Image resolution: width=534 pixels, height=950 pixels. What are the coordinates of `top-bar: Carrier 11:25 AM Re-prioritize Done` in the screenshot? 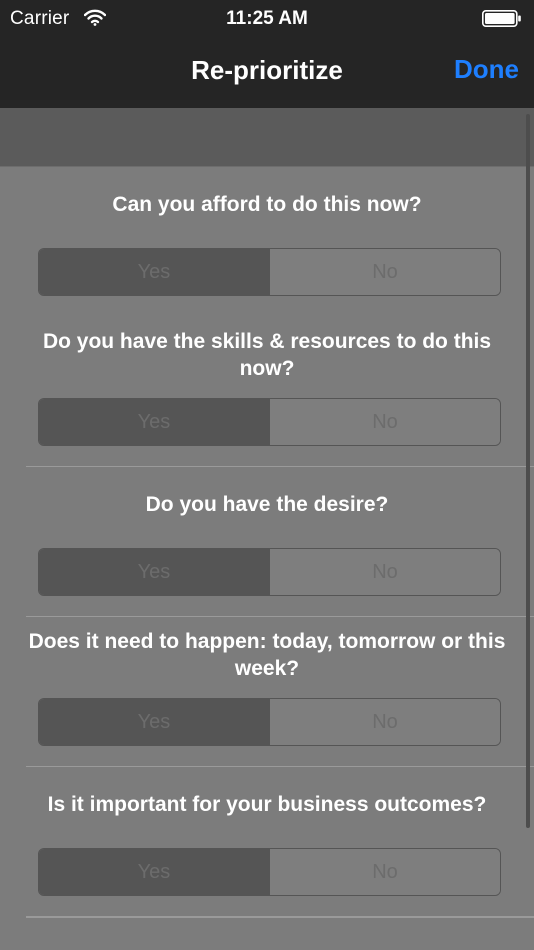 It's located at (267, 54).